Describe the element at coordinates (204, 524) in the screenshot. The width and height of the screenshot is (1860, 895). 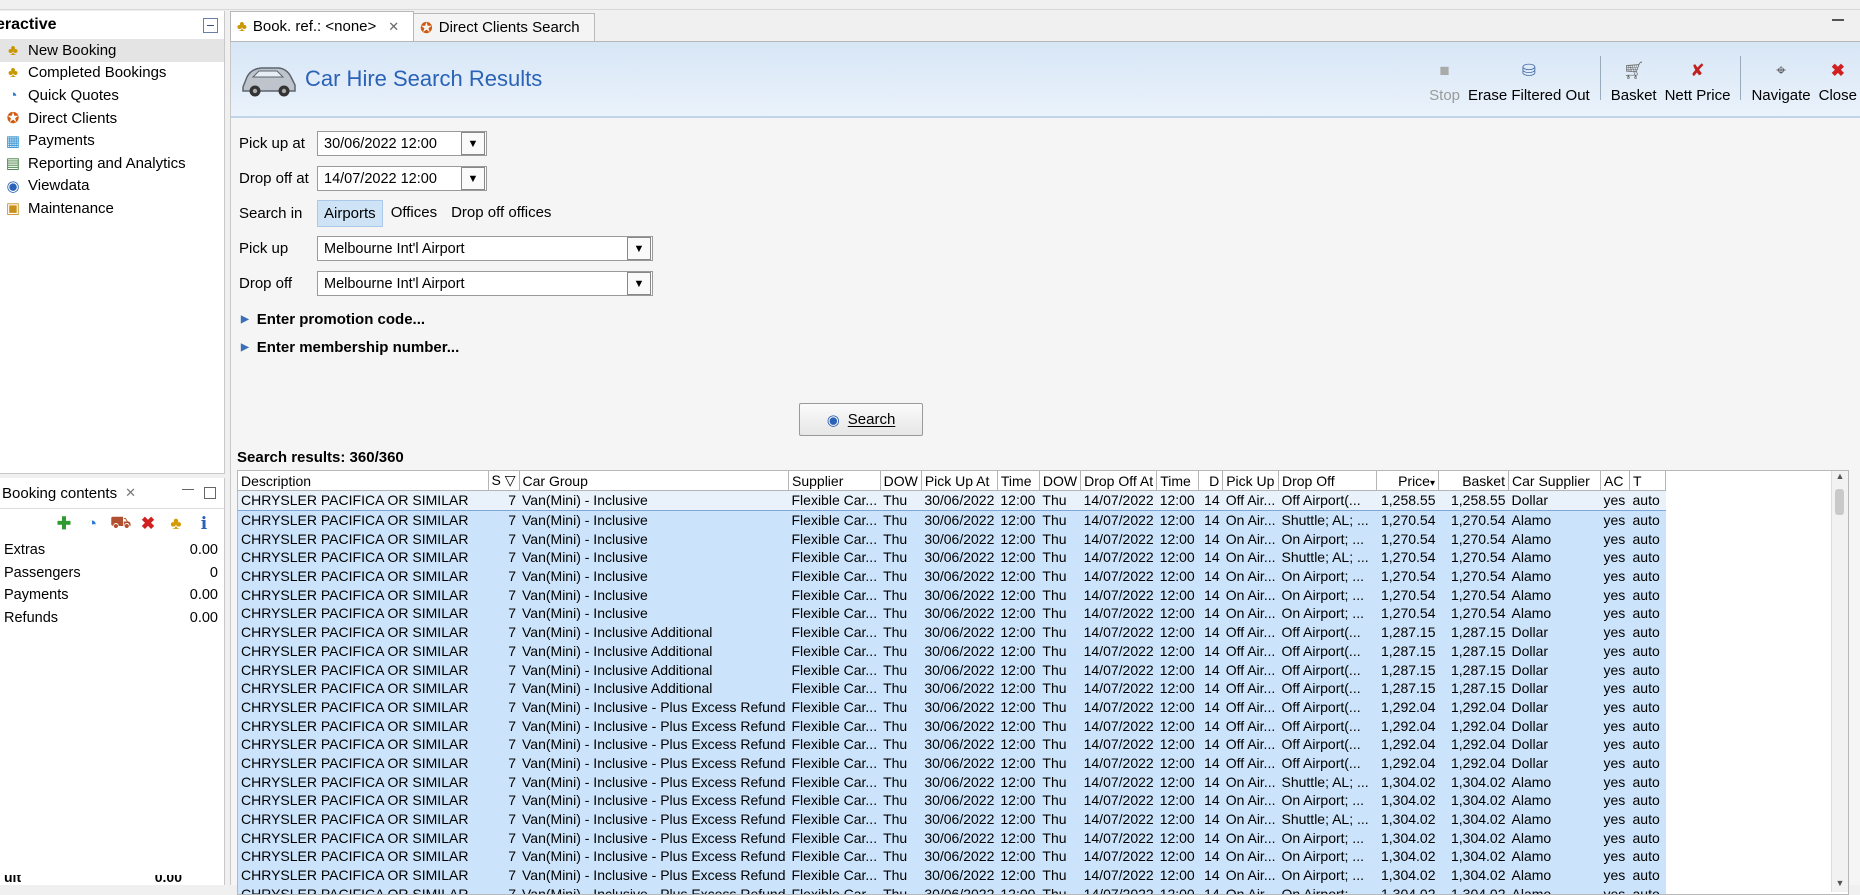
I see `info-icon: i` at that location.